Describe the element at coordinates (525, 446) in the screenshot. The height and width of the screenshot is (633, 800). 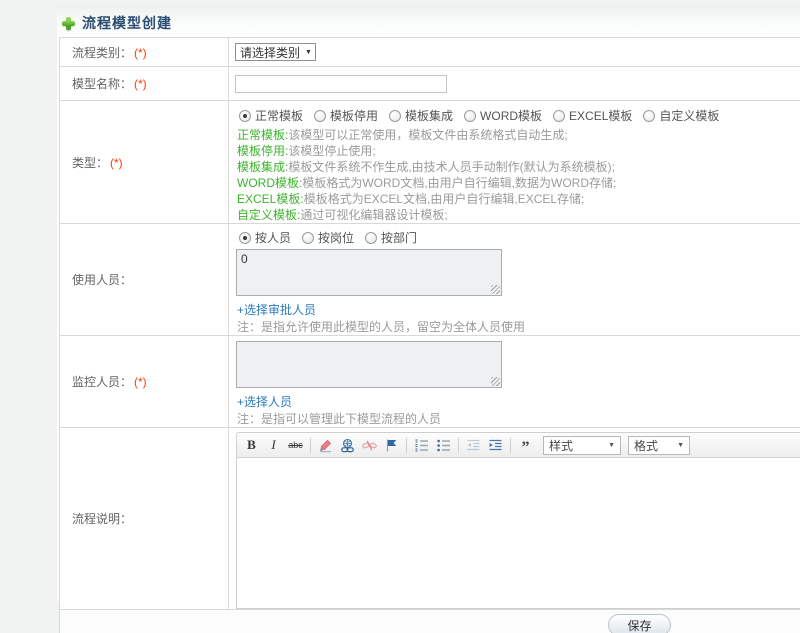
I see `blockquote-icon: ”` at that location.